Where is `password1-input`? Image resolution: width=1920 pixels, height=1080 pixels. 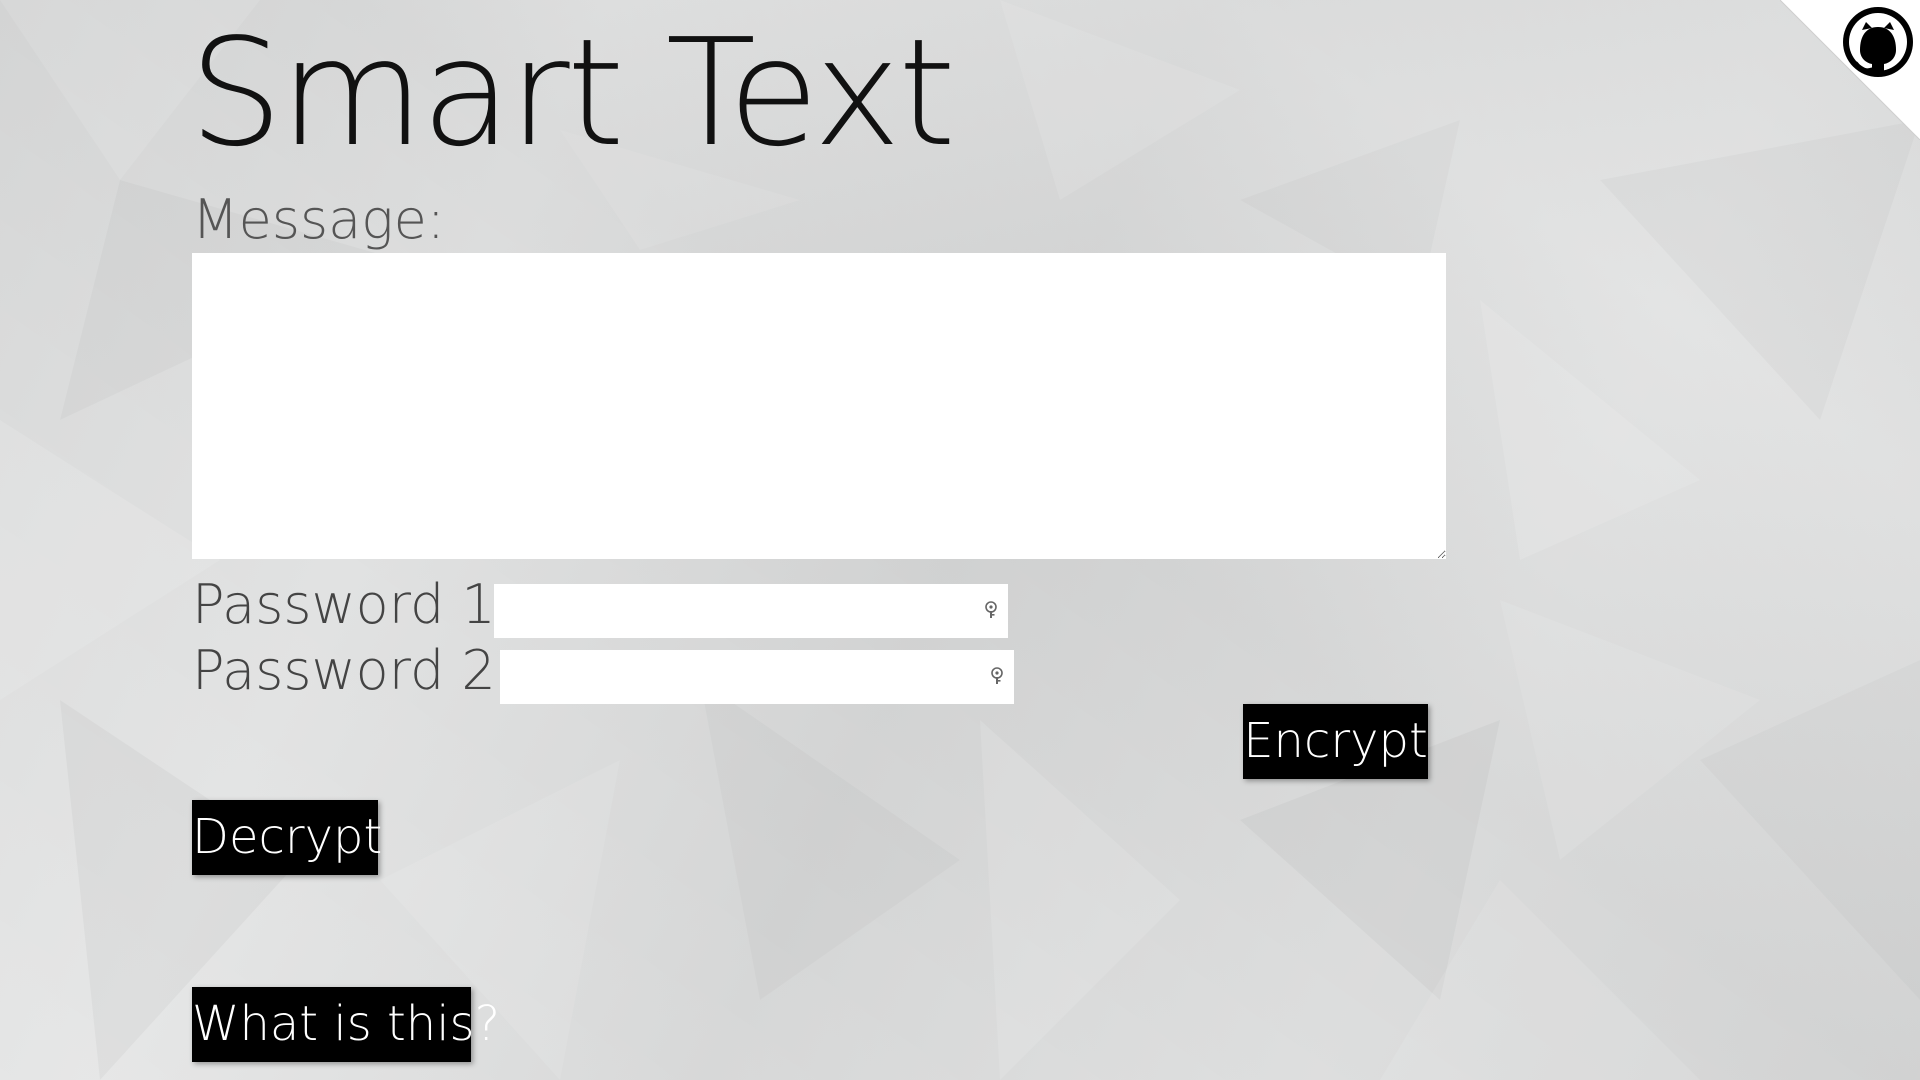
password1-input is located at coordinates (751, 611).